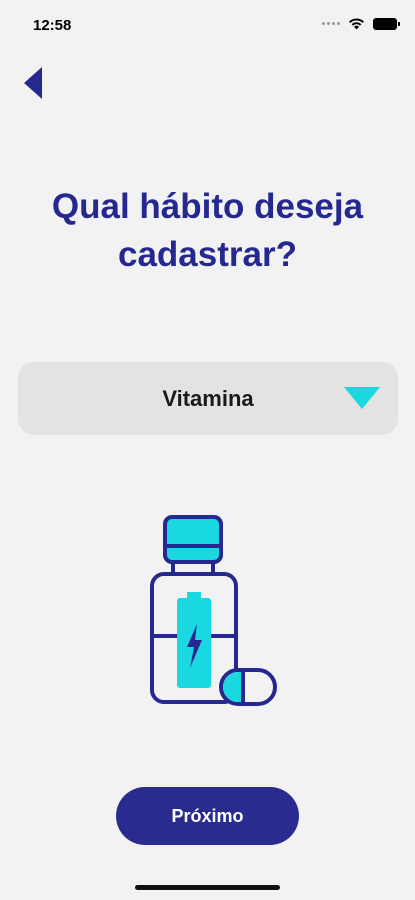  I want to click on signal-dots-icon, so click(331, 23).